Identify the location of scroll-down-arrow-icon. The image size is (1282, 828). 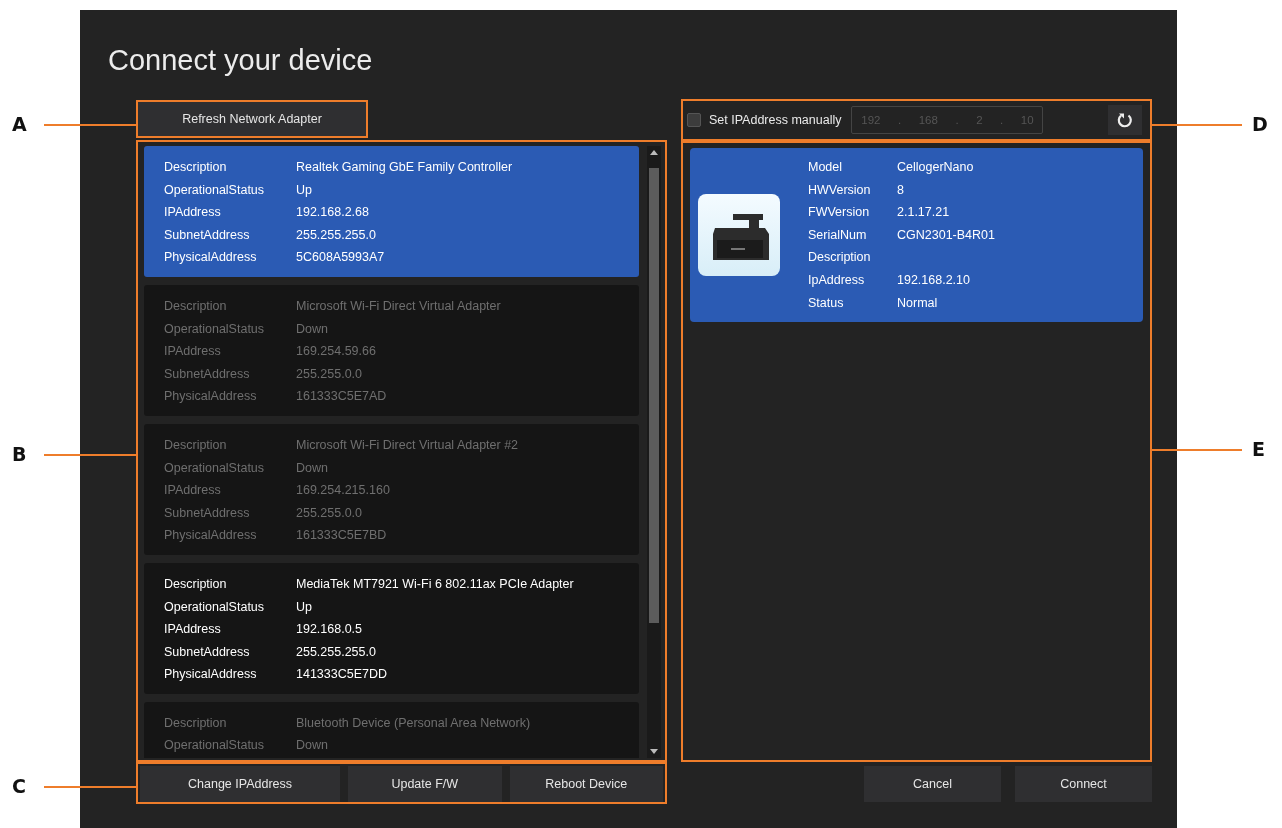
(654, 751).